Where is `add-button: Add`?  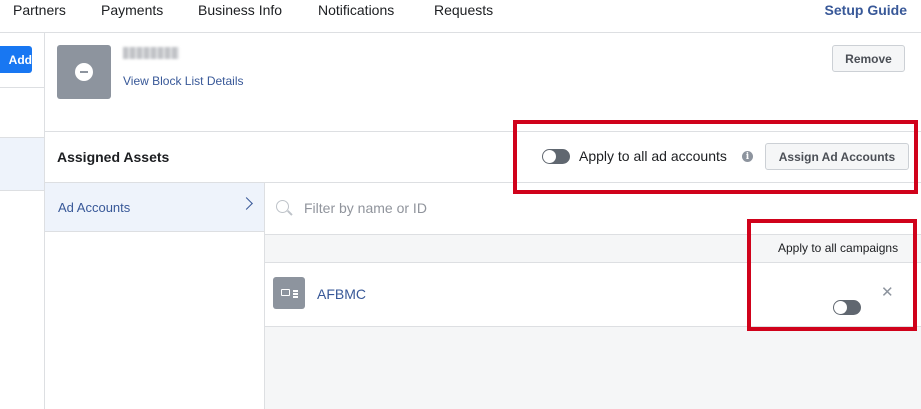
add-button: Add is located at coordinates (16, 59).